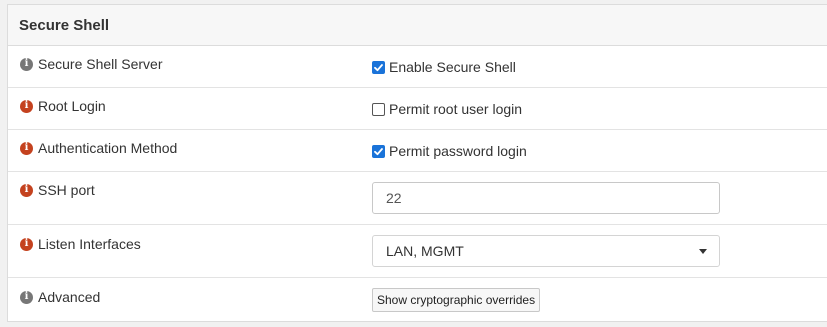  What do you see at coordinates (66, 190) in the screenshot?
I see `ssh-port-label: SSH port` at bounding box center [66, 190].